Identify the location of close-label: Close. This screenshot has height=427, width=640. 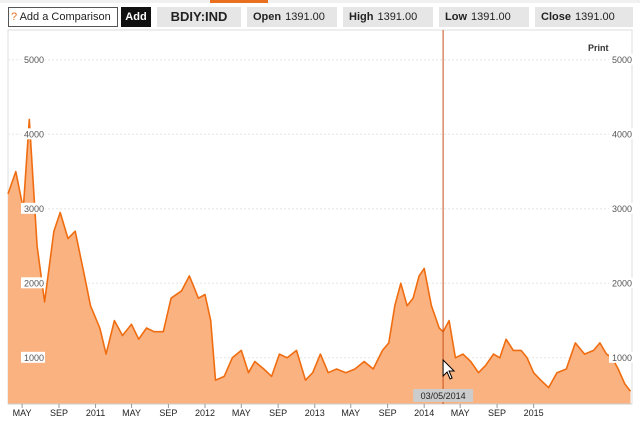
(556, 17).